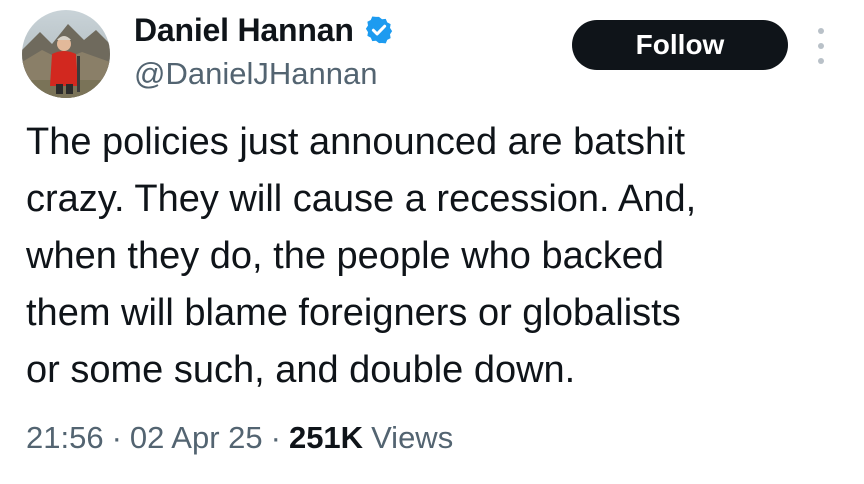 The width and height of the screenshot is (864, 484). Describe the element at coordinates (196, 438) in the screenshot. I see `tweet-date: 02 Apr 25` at that location.